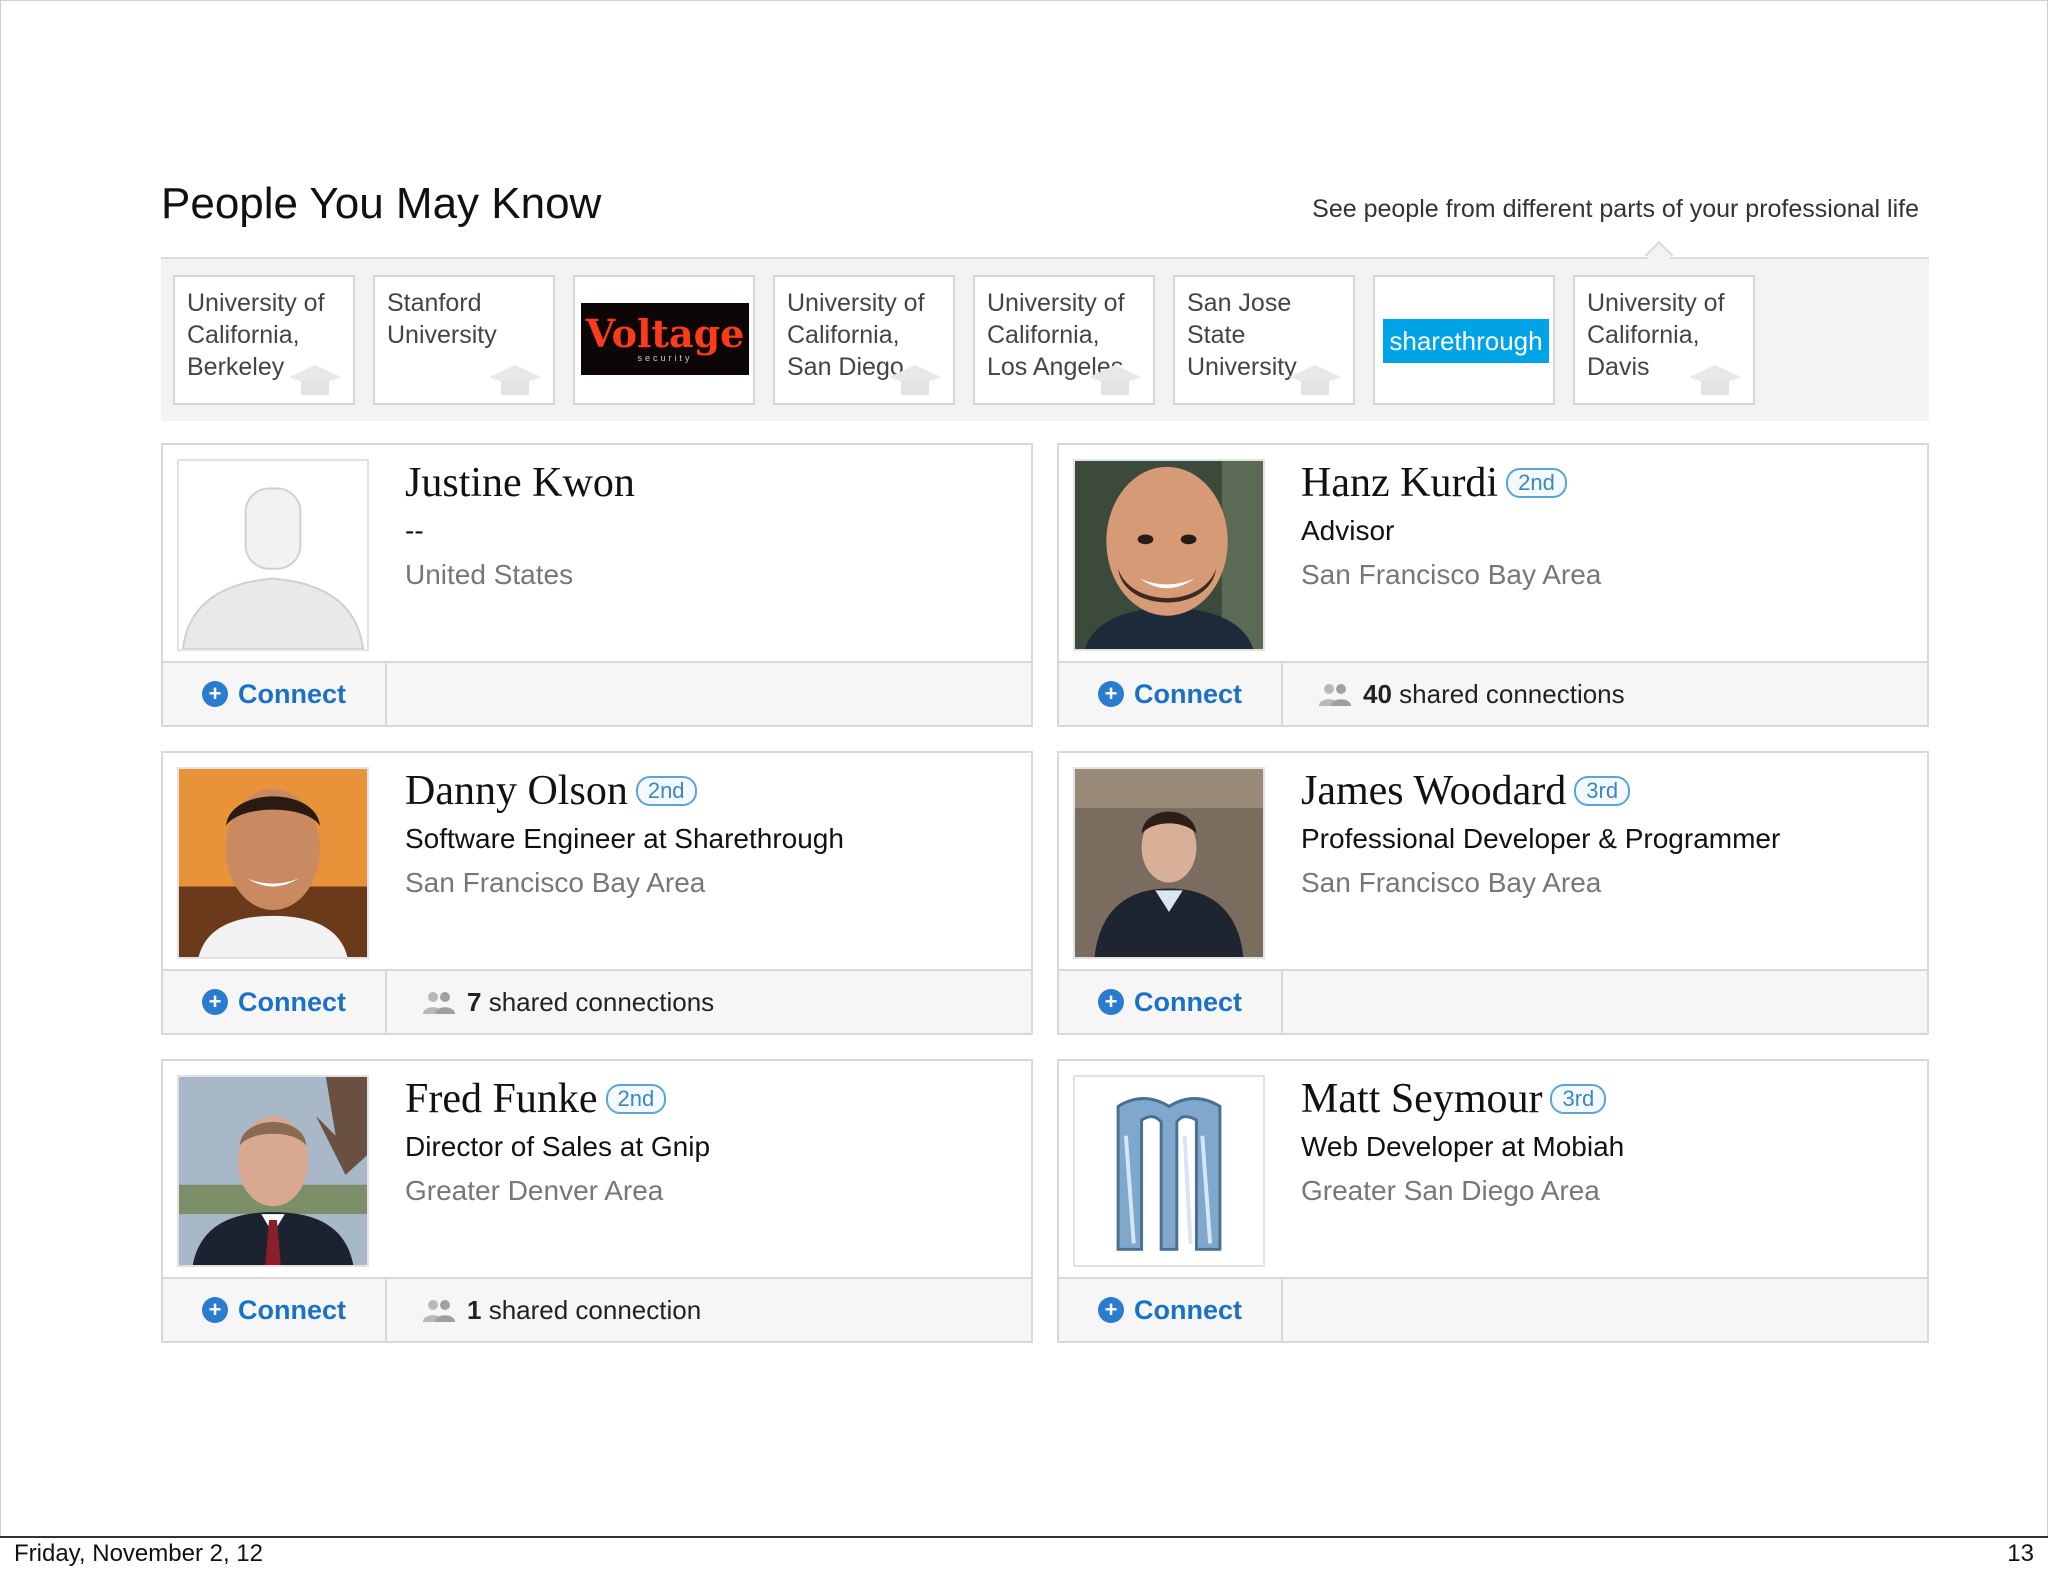  What do you see at coordinates (1463, 1146) in the screenshot?
I see `person-headline: Web Developer at Mobiah` at bounding box center [1463, 1146].